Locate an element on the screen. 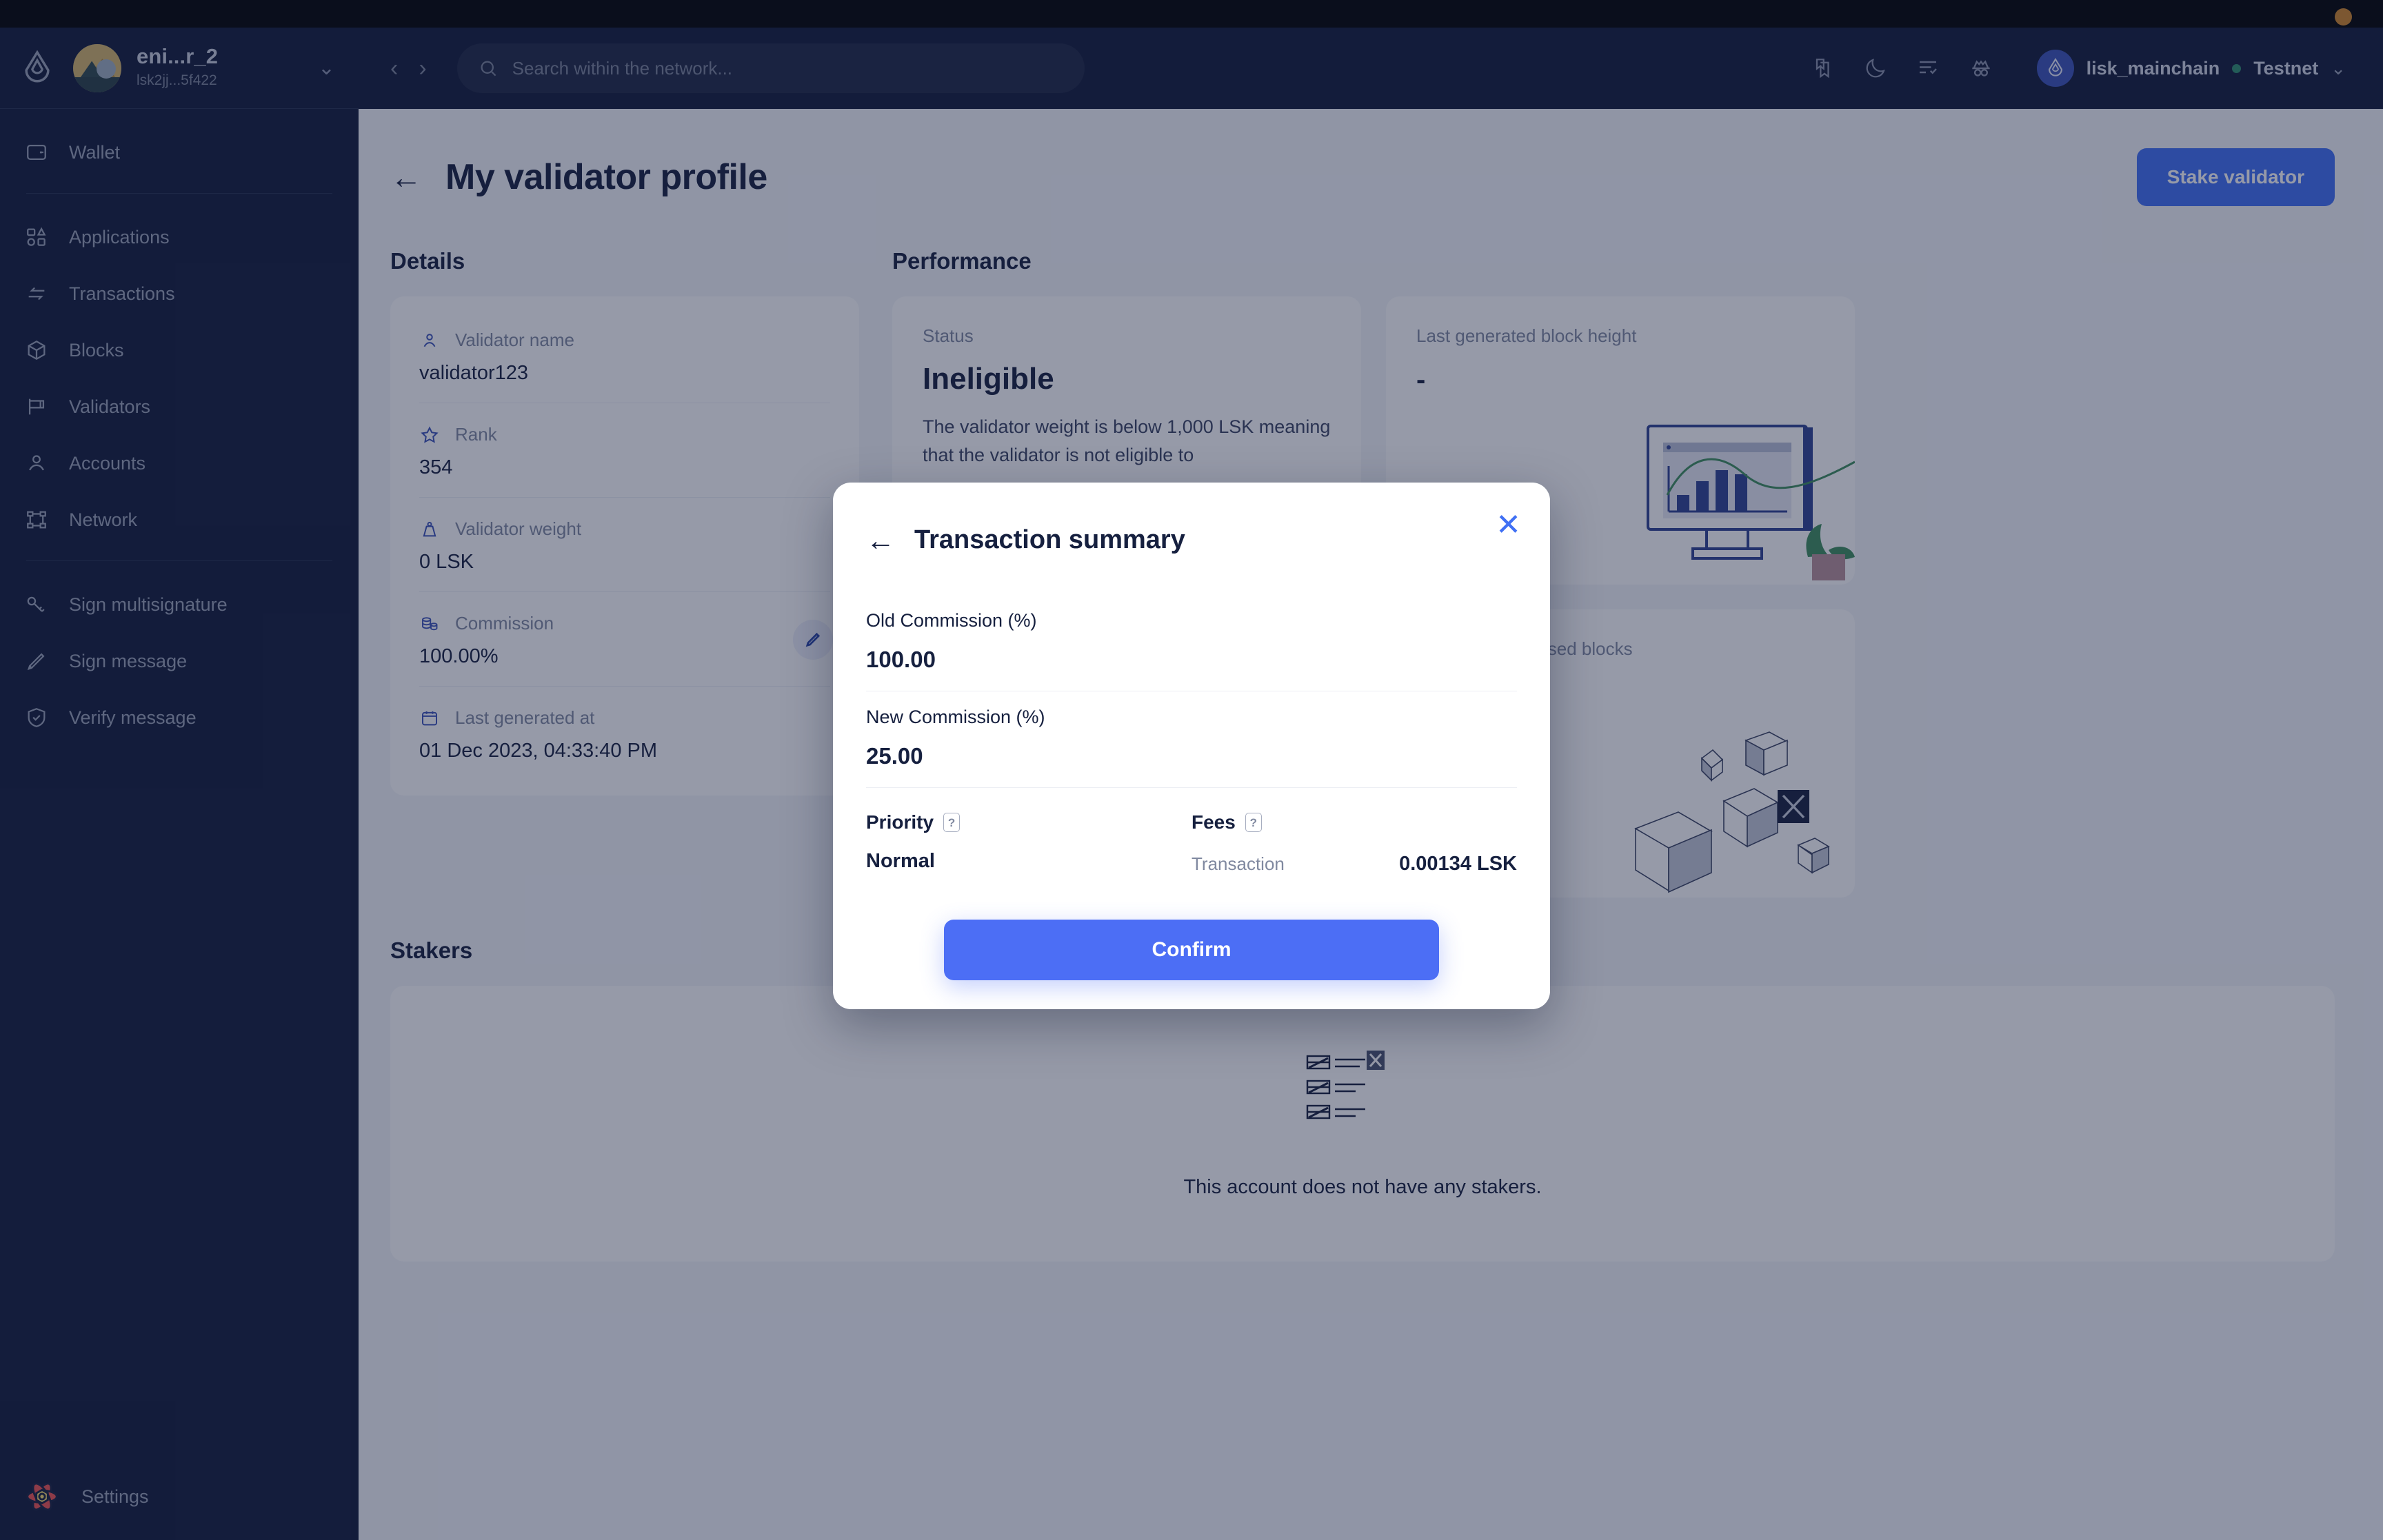  modal-header: ← Transaction summary is located at coordinates (1191, 519).